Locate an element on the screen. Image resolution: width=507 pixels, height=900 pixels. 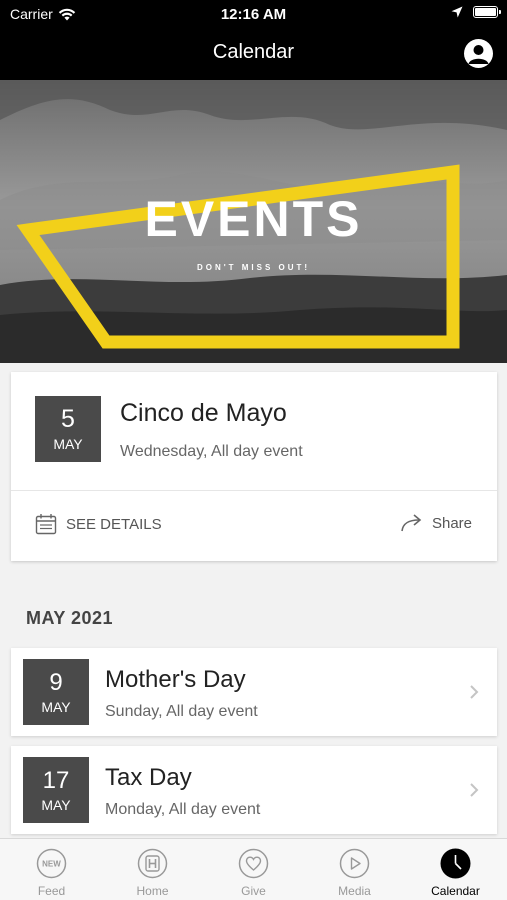
profile-button is located at coordinates (478, 53).